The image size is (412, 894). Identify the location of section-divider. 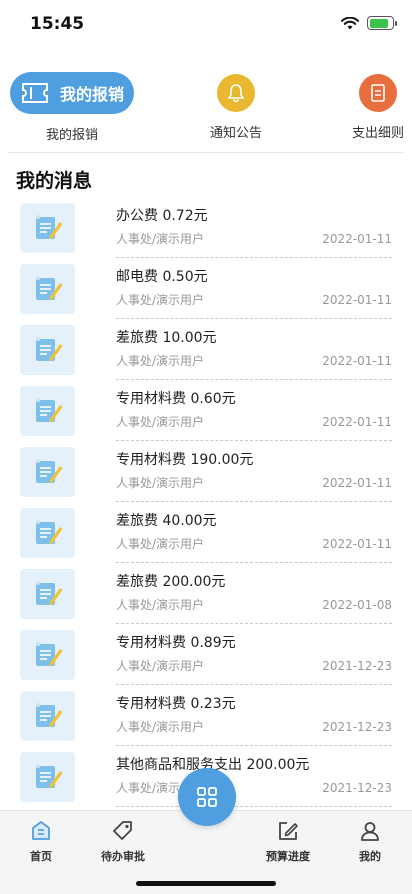
(206, 152).